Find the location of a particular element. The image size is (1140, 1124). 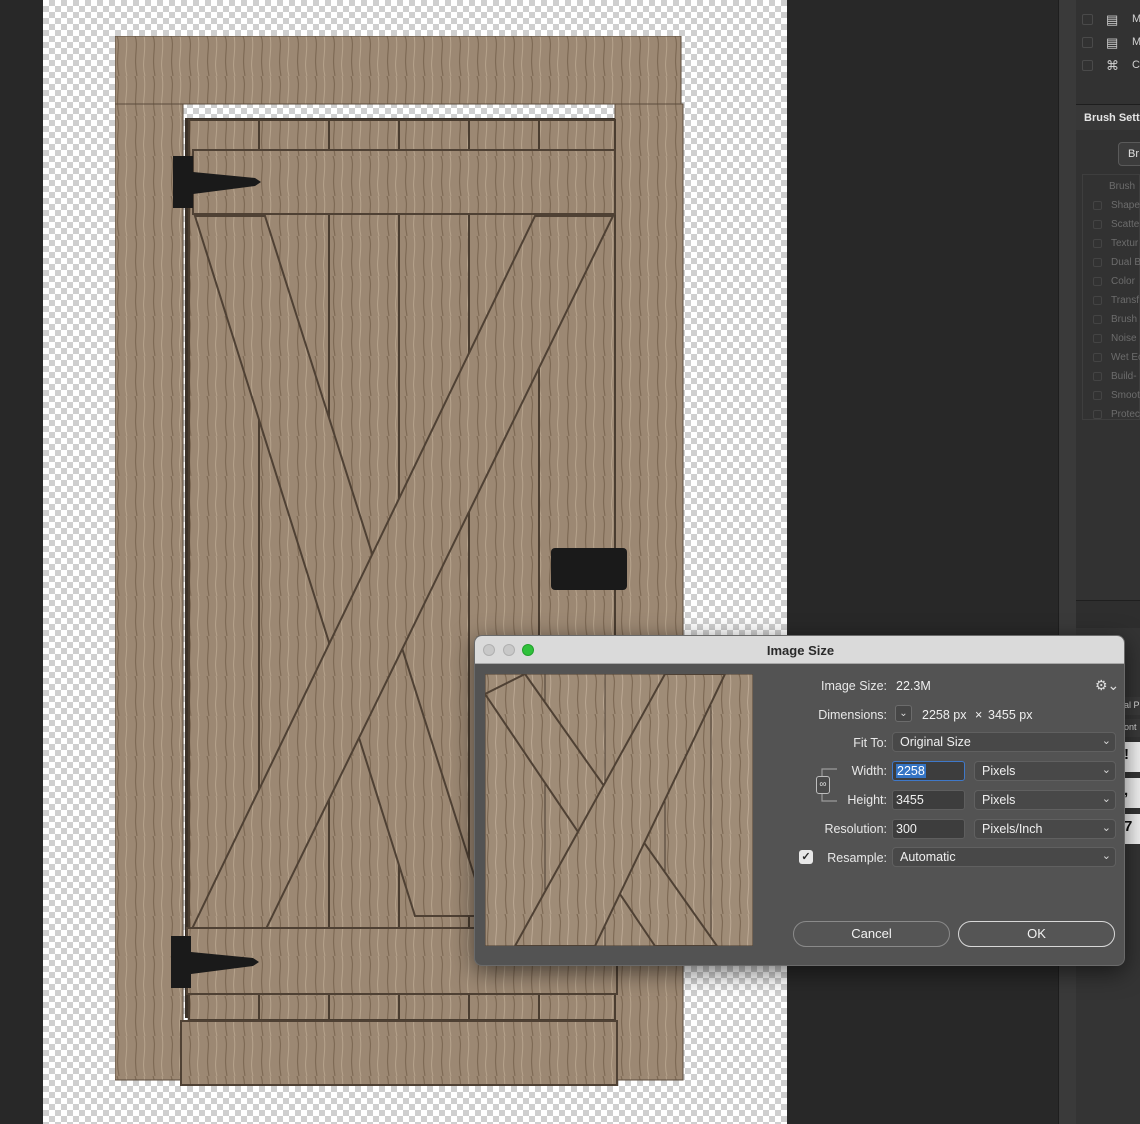

constrain-proportions-link-icon: ∞ is located at coordinates (823, 785).